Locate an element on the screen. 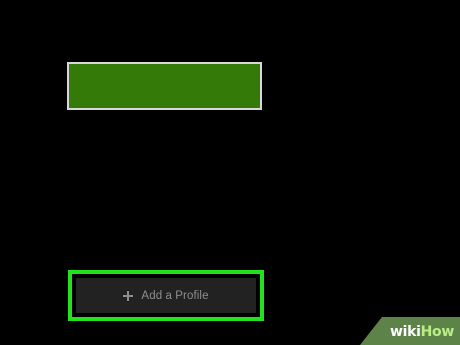 The width and height of the screenshot is (460, 345). watermark-text: wikiHow is located at coordinates (422, 332).